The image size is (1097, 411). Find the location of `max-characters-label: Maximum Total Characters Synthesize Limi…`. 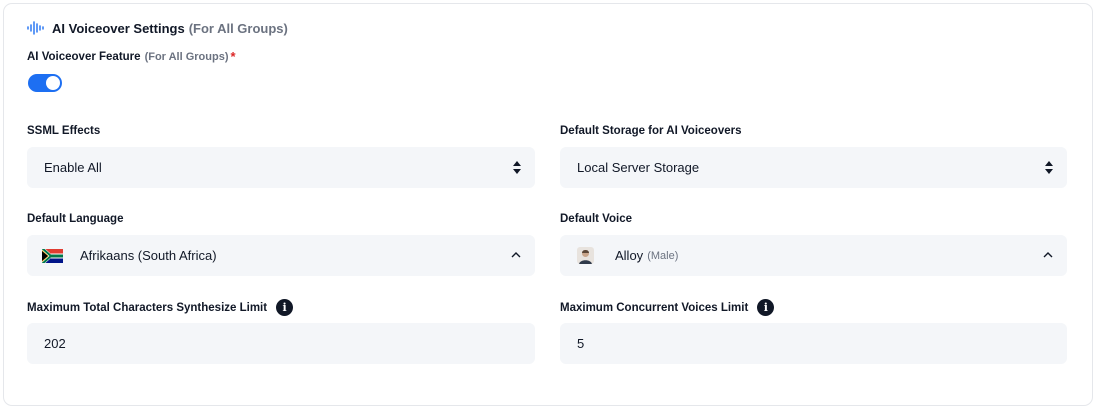

max-characters-label: Maximum Total Characters Synthesize Limi… is located at coordinates (160, 307).